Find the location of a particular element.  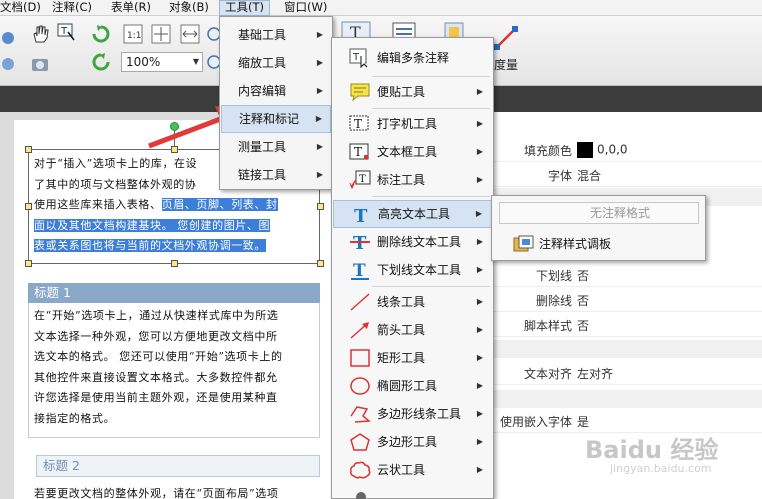

prop-font: 字体 混合 is located at coordinates (621, 174).